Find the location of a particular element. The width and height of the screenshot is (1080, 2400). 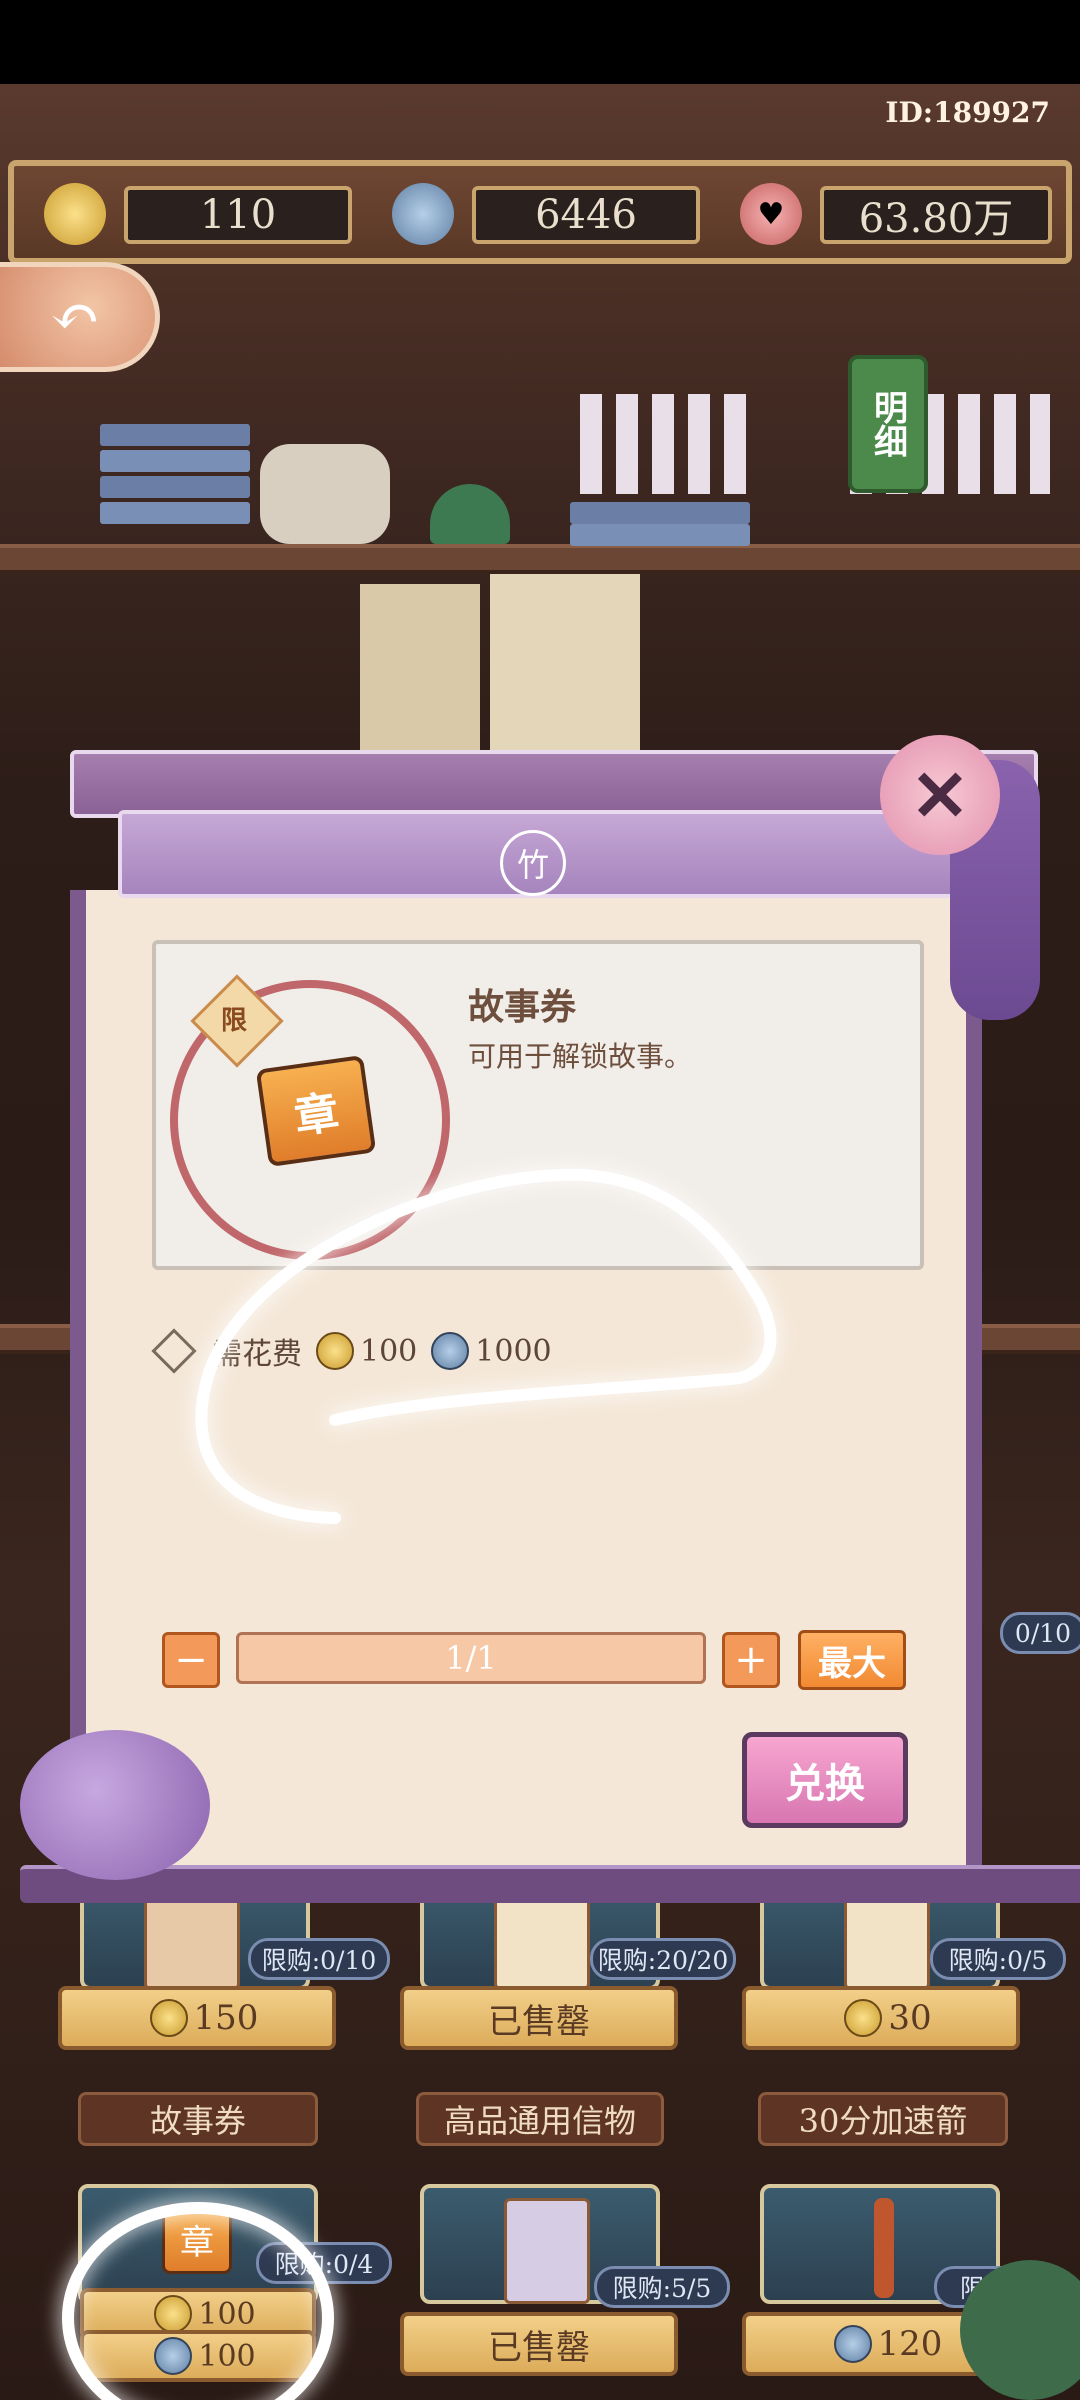

item-name: 故事券 is located at coordinates (198, 2119).